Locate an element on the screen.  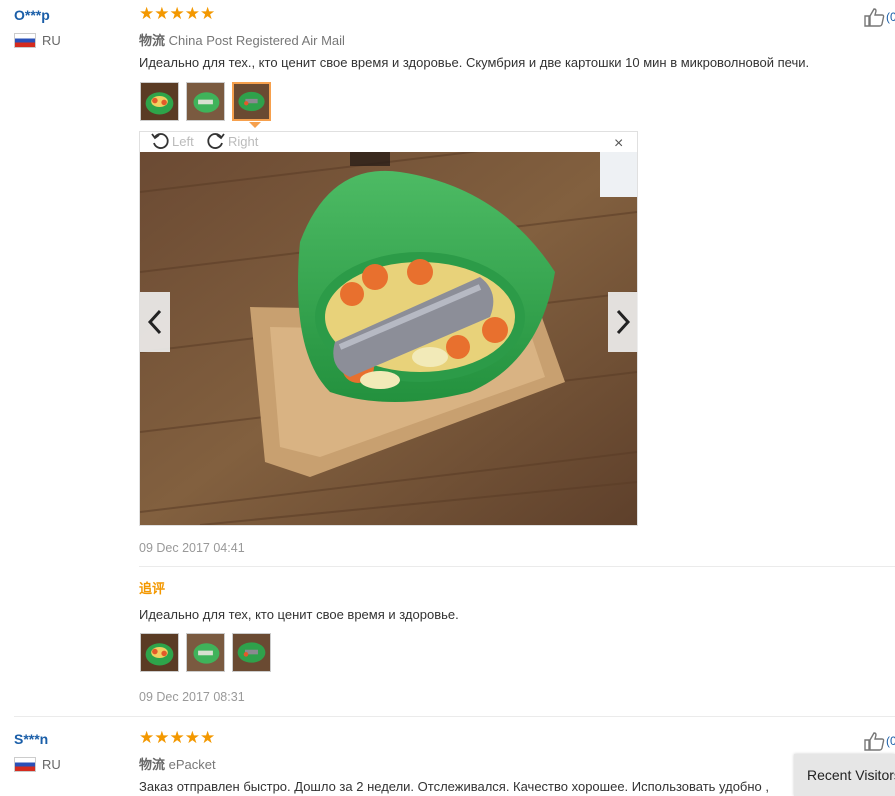
divider is located at coordinates (517, 566).